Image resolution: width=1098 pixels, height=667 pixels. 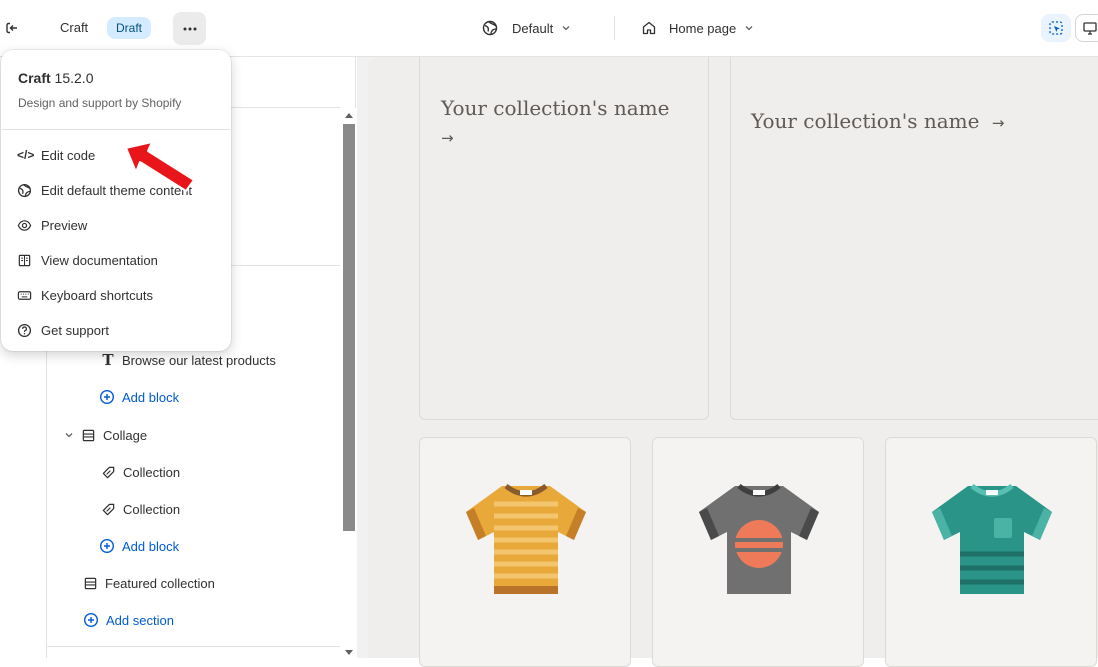 I want to click on inspector-toggle-button, so click(x=1056, y=28).